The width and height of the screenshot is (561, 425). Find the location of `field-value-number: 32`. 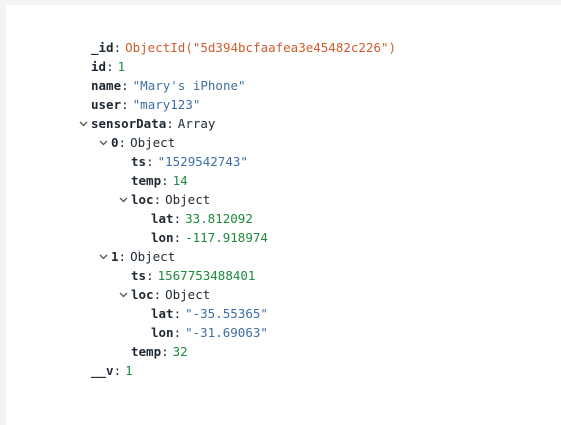

field-value-number: 32 is located at coordinates (180, 351).